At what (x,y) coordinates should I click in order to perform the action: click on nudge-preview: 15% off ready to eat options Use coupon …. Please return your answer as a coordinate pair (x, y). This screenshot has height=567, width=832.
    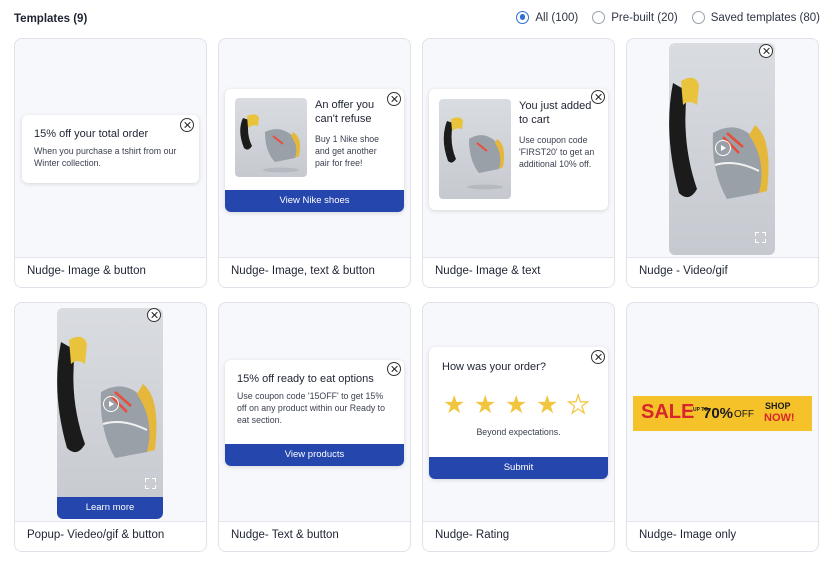
    Looking at the image, I should click on (314, 413).